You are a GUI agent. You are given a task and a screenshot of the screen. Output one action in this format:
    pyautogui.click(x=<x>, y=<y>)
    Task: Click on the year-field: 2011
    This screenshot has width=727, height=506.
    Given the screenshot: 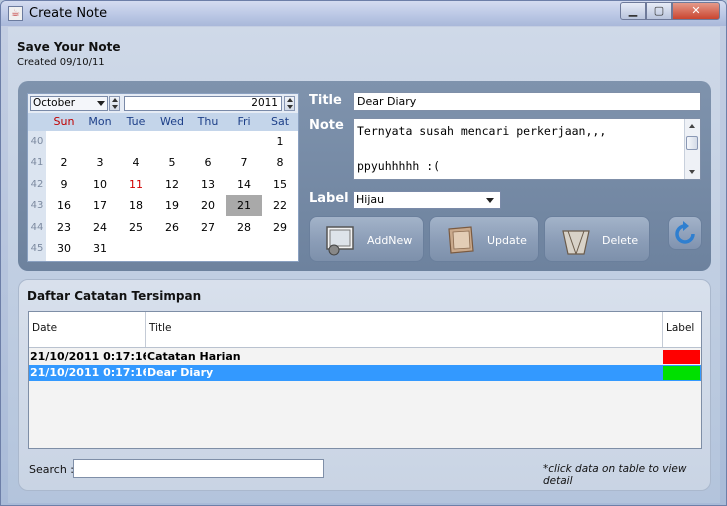 What is the action you would take?
    pyautogui.click(x=203, y=103)
    